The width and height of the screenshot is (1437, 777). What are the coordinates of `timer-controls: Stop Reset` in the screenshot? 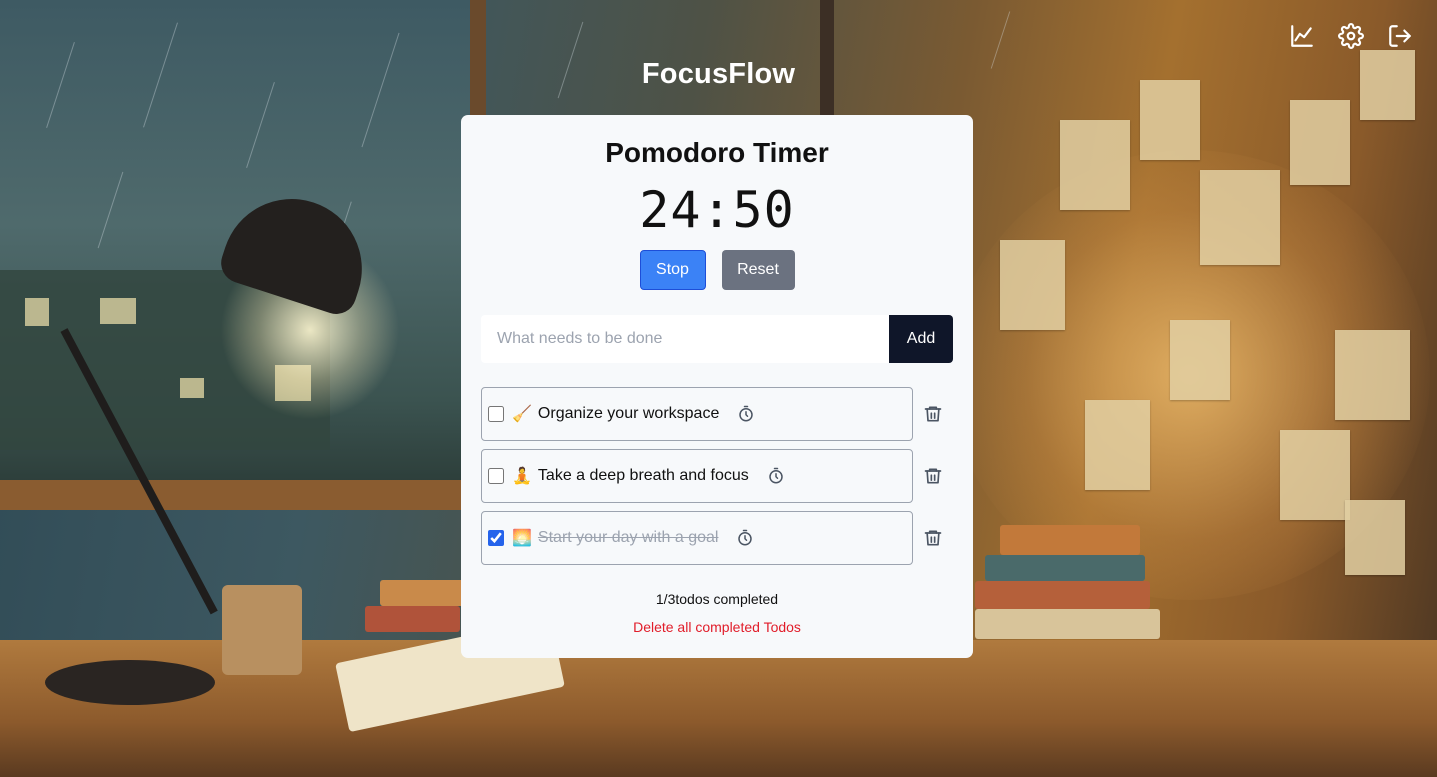 It's located at (717, 270).